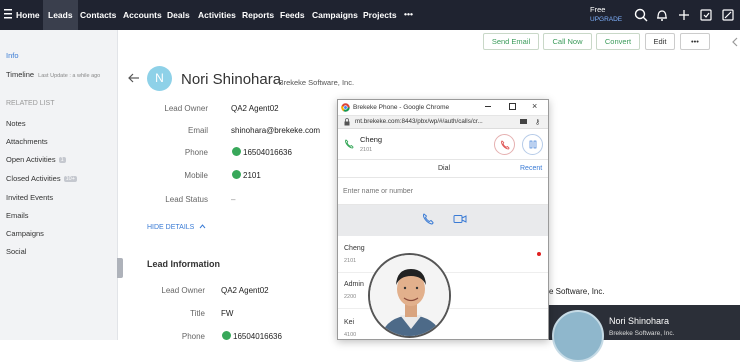 The width and height of the screenshot is (740, 362). What do you see at coordinates (231, 79) in the screenshot?
I see `lead-name: Nori Shinohara` at bounding box center [231, 79].